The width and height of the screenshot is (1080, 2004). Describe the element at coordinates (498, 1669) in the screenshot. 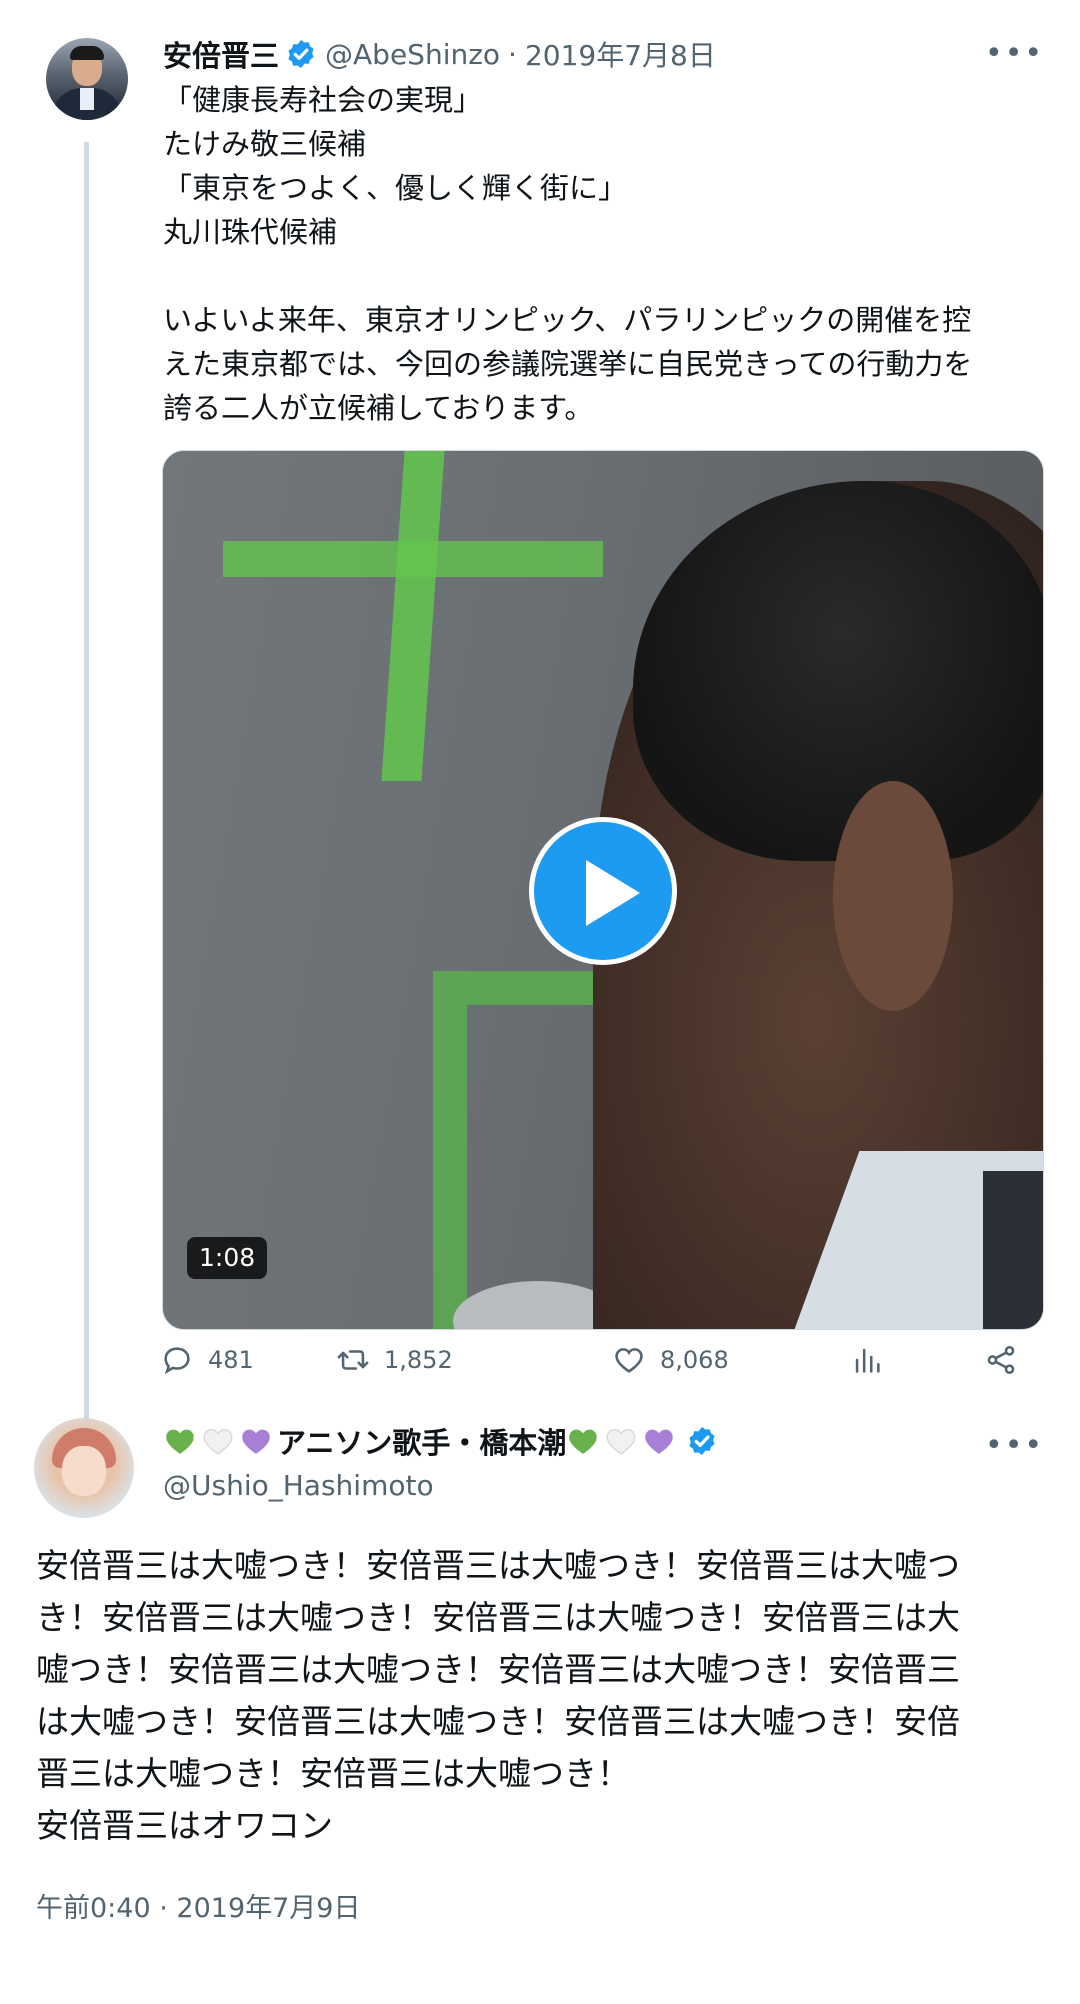

I see `tweet-text-line: 嘘つき！安倍晋三は大嘘つき！安倍晋三は大嘘つき！安倍晋三` at that location.